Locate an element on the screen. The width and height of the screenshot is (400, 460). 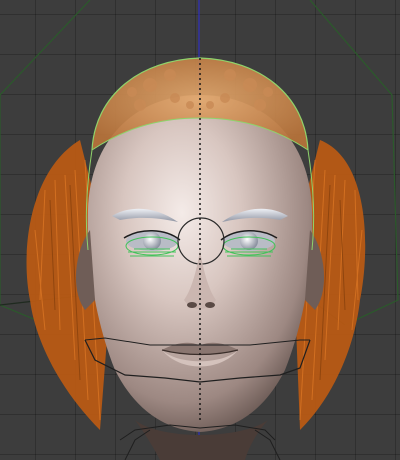
left-nostril is located at coordinates (192, 305).